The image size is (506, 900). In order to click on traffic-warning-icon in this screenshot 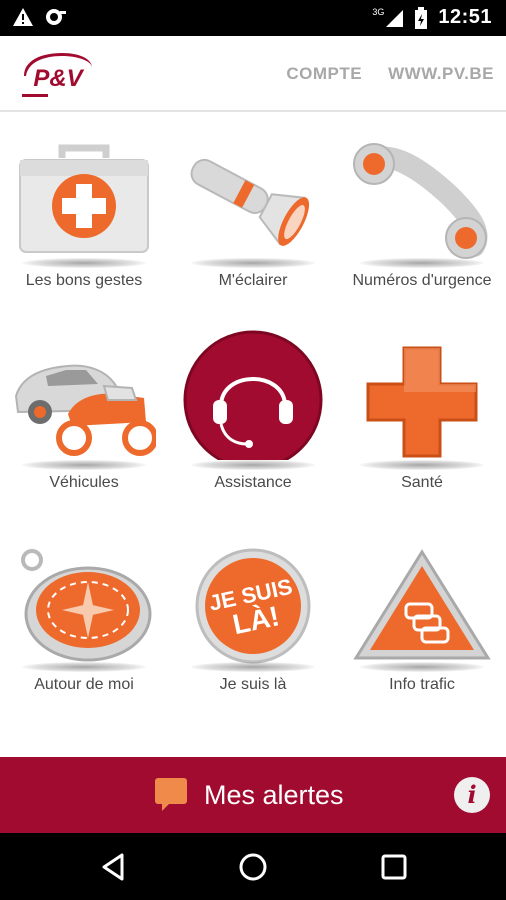, I will do `click(422, 604)`.